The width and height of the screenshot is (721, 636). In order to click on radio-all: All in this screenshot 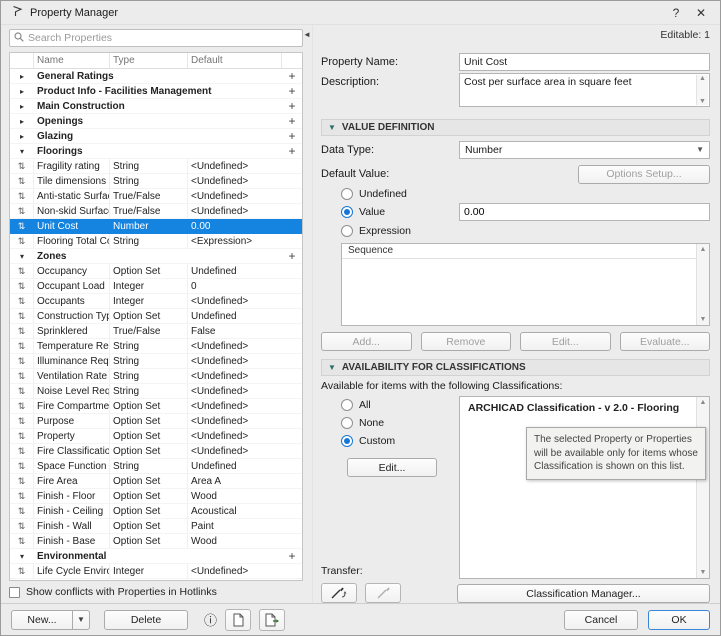, I will do `click(400, 405)`.